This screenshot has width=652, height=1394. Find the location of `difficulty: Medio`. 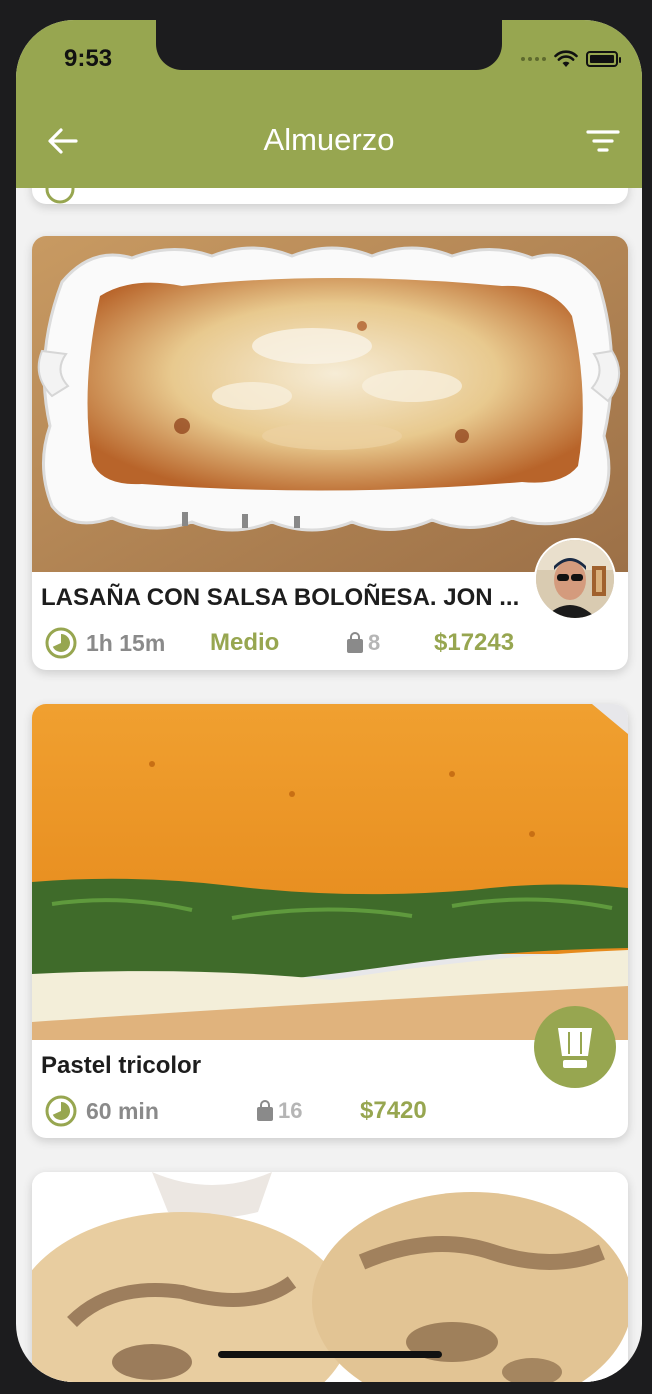

difficulty: Medio is located at coordinates (244, 643).